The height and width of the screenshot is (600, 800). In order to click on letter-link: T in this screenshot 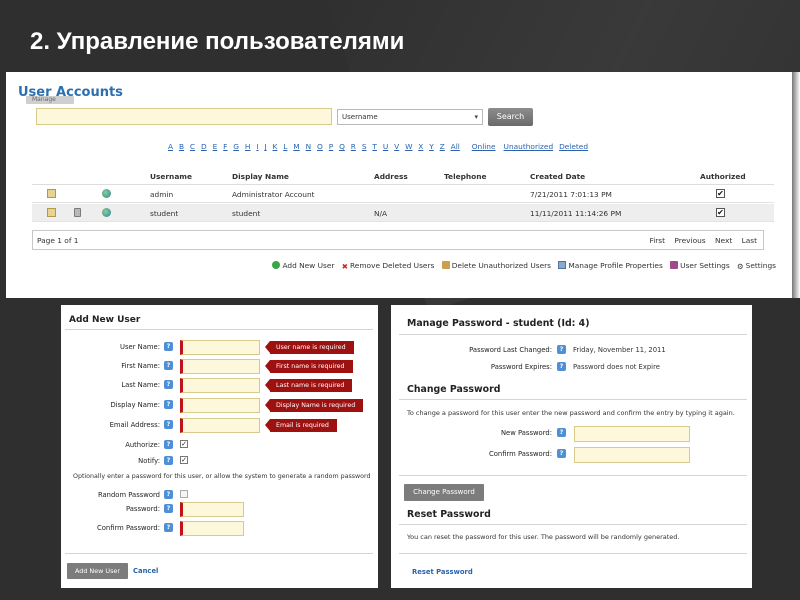, I will do `click(374, 146)`.